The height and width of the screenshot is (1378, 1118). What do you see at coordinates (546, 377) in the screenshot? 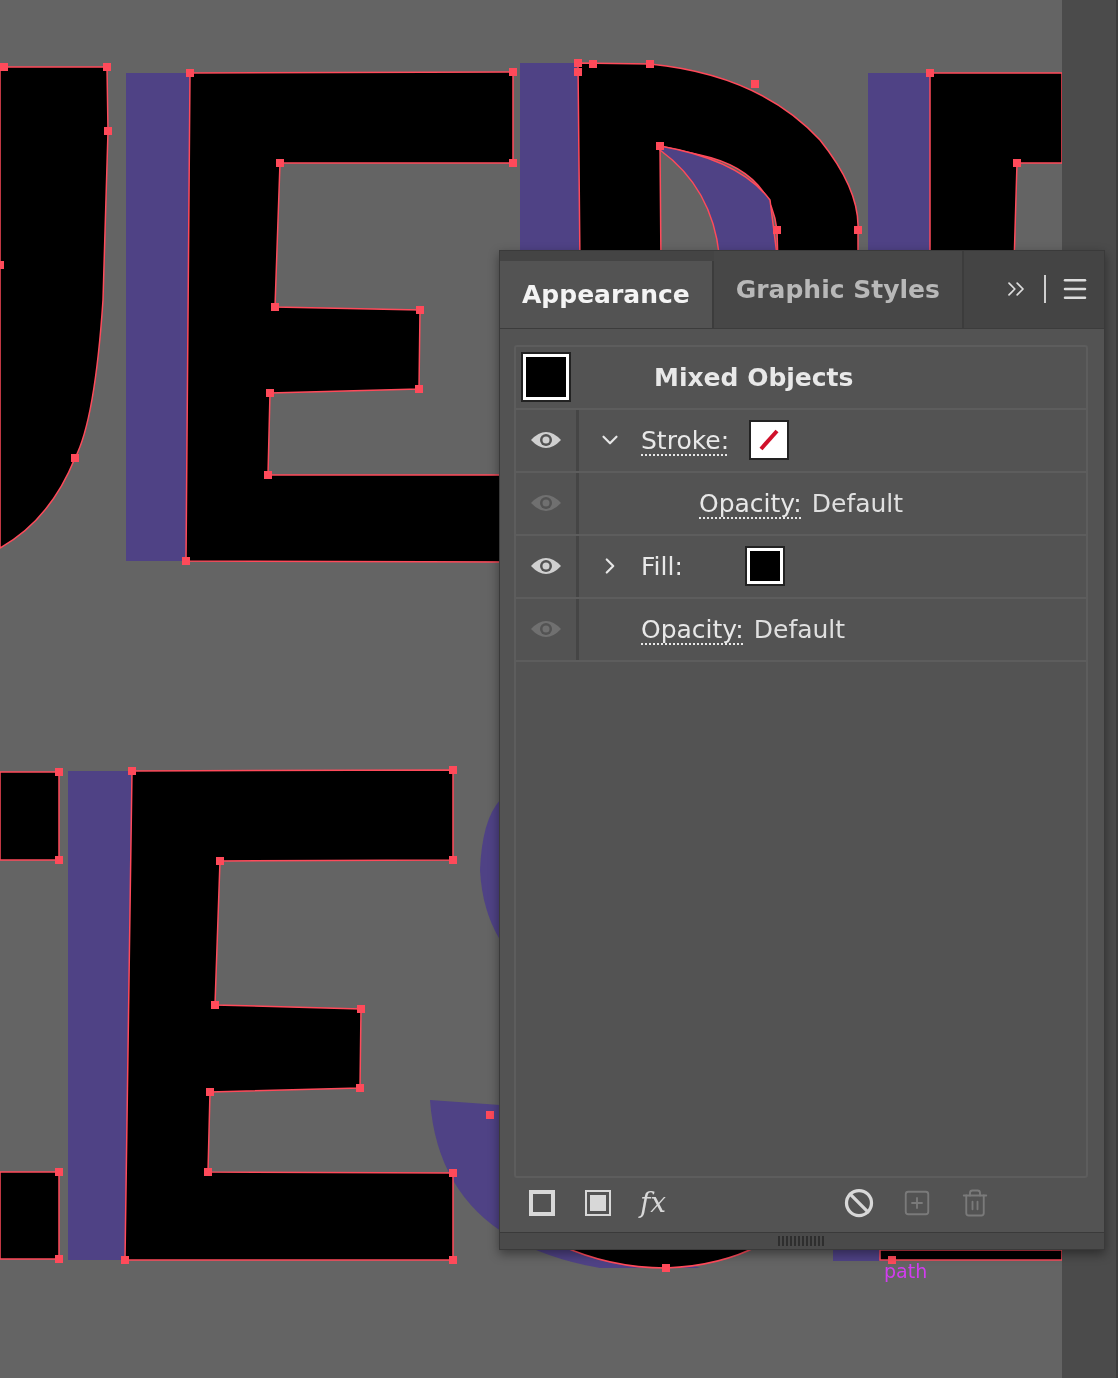
I see `object-thumbnail` at bounding box center [546, 377].